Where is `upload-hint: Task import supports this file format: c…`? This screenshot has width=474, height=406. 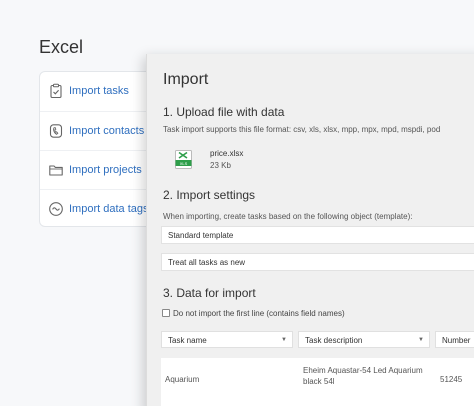 upload-hint: Task import supports this file format: c… is located at coordinates (302, 129).